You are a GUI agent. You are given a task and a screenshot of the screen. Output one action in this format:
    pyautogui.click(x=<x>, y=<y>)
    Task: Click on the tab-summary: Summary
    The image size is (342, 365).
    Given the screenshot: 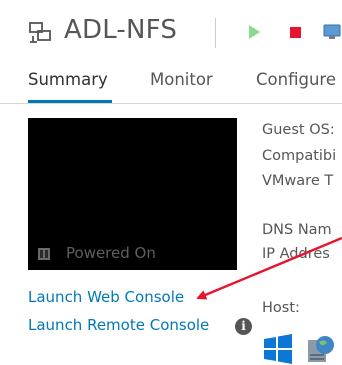 What is the action you would take?
    pyautogui.click(x=68, y=79)
    